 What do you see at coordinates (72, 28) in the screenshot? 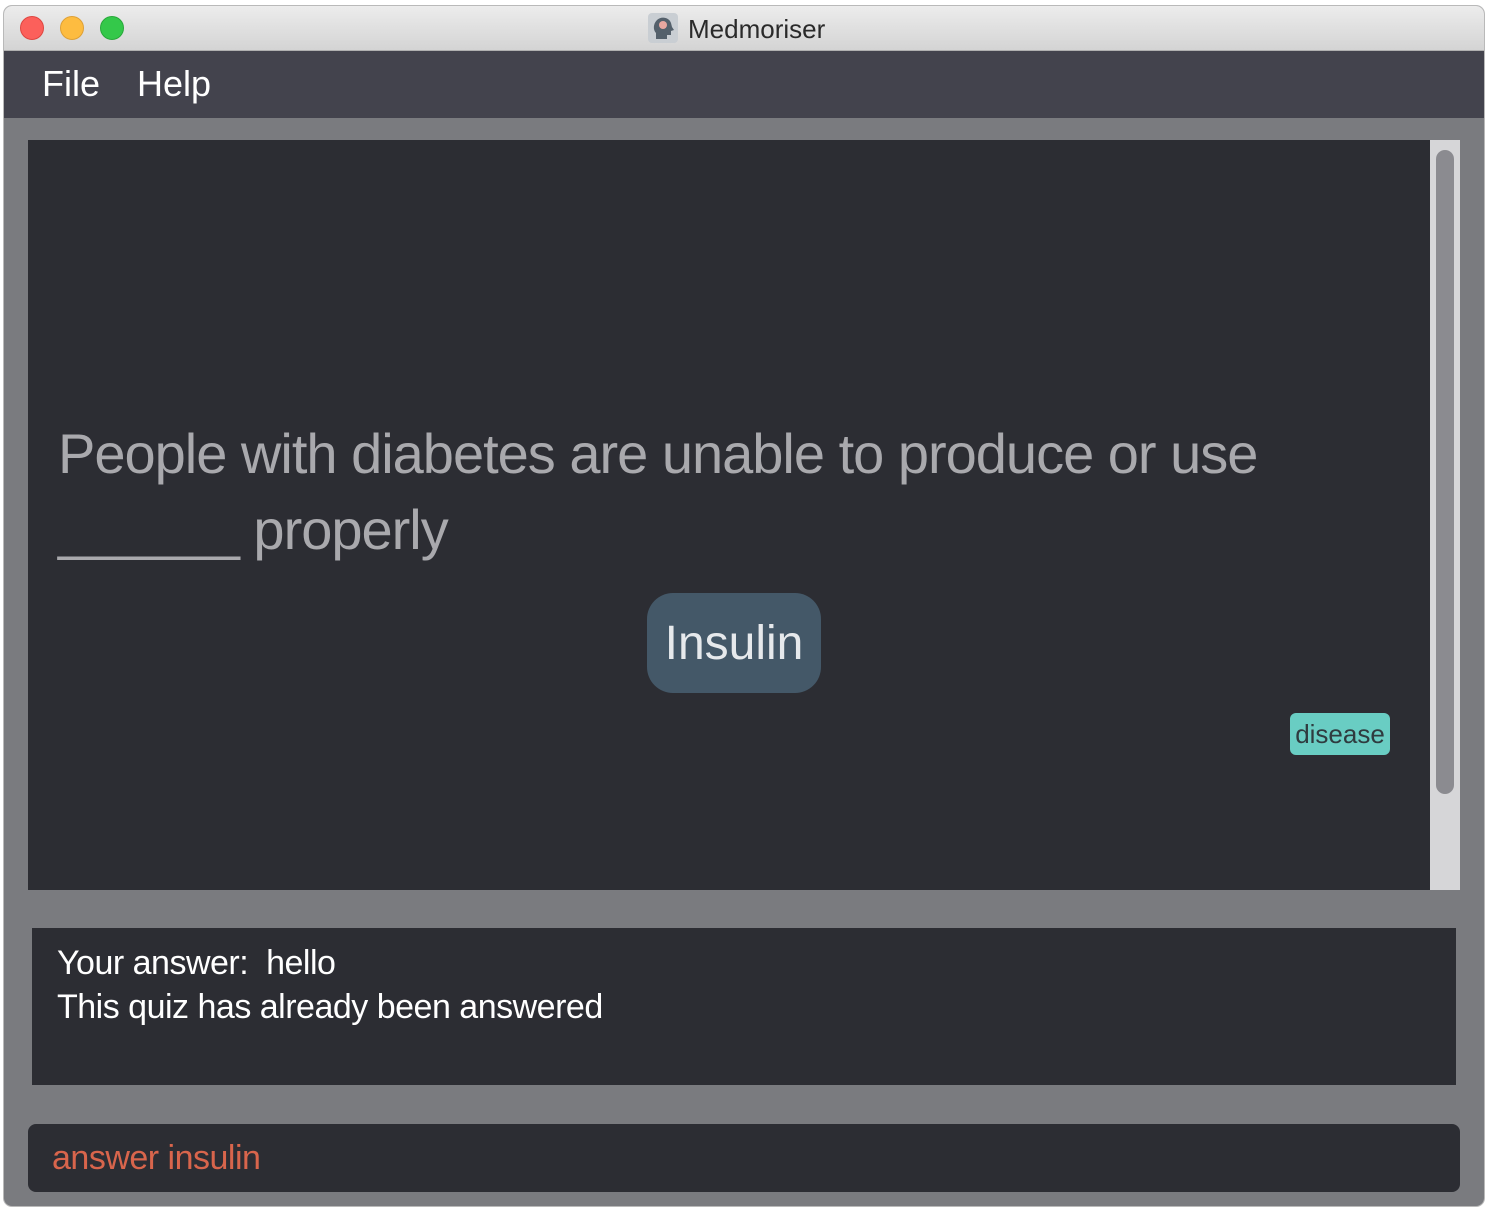
I see `minimize-window-button` at bounding box center [72, 28].